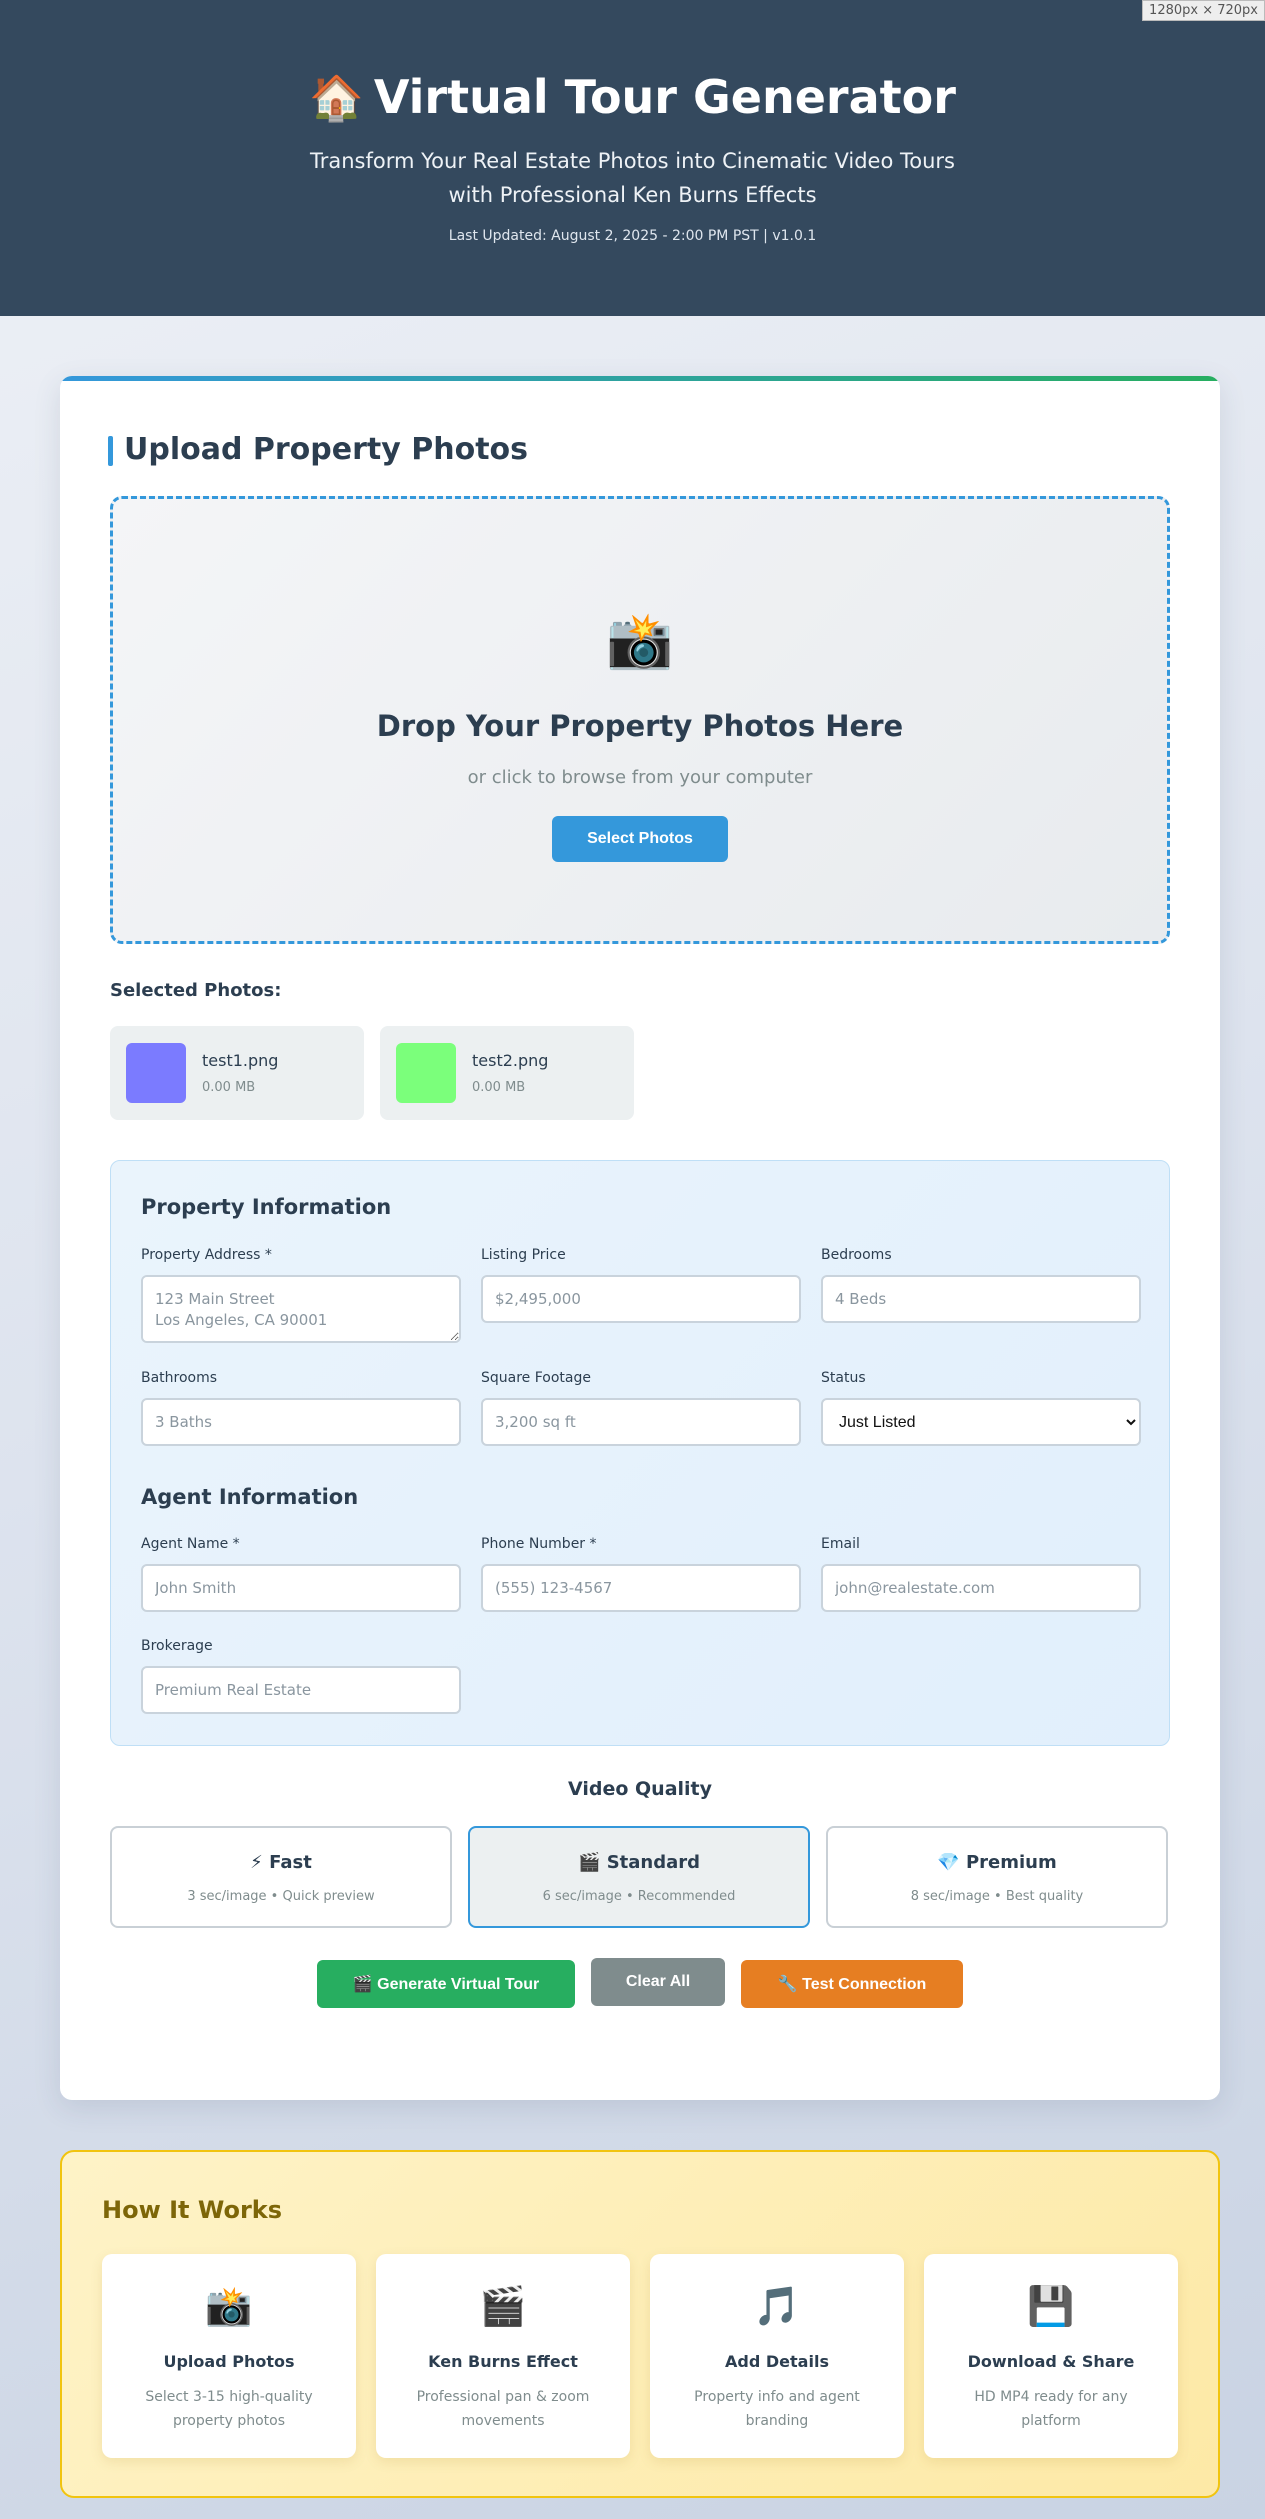 The width and height of the screenshot is (1265, 2519). I want to click on email-field-group: Email, so click(981, 1574).